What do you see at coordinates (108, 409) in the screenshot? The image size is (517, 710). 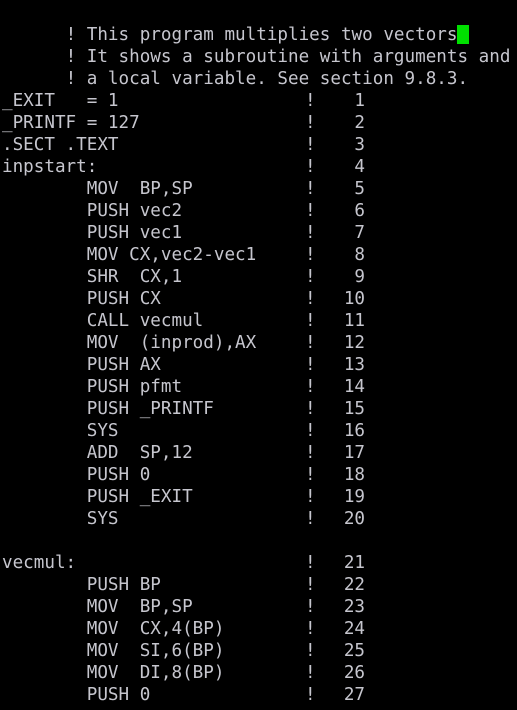 I see `code-text: PUSH _PRINTF` at bounding box center [108, 409].